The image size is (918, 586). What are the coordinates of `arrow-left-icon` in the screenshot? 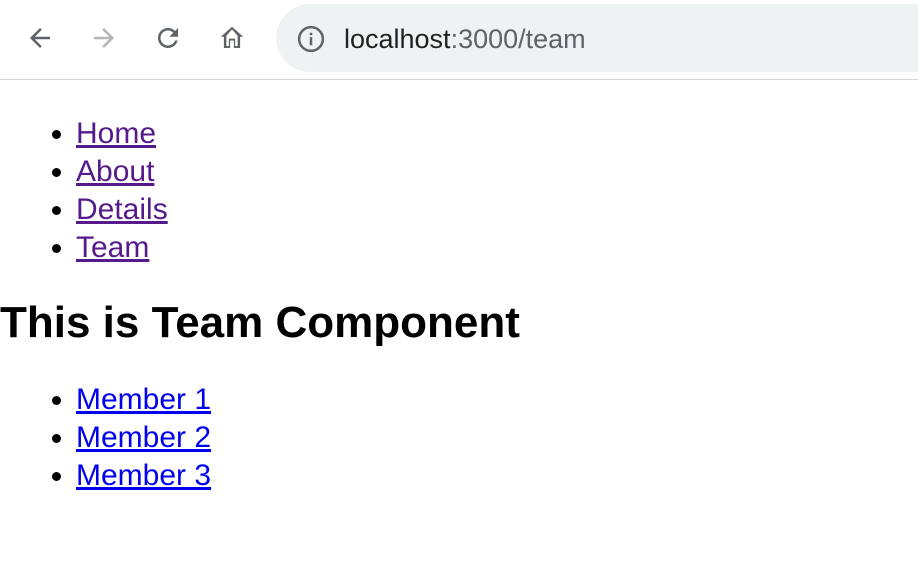 It's located at (40, 38).